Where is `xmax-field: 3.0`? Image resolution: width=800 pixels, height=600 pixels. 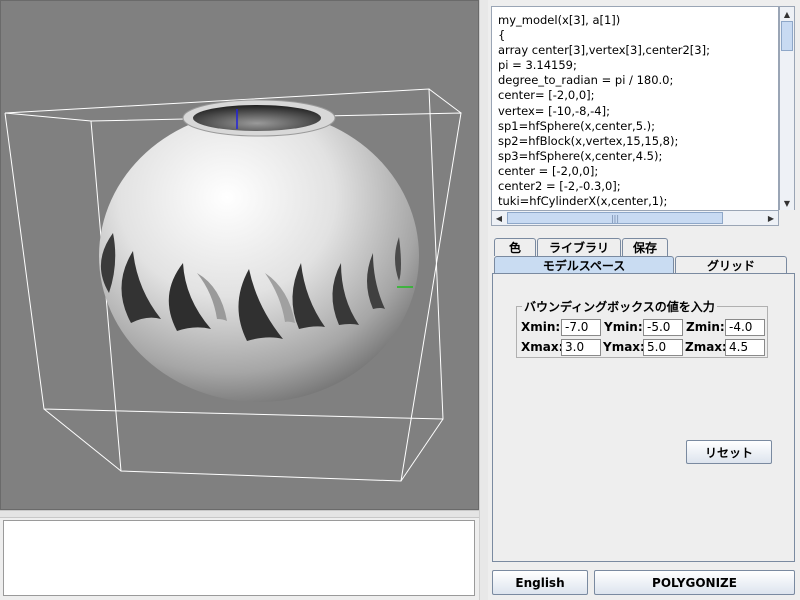 xmax-field: 3.0 is located at coordinates (581, 347).